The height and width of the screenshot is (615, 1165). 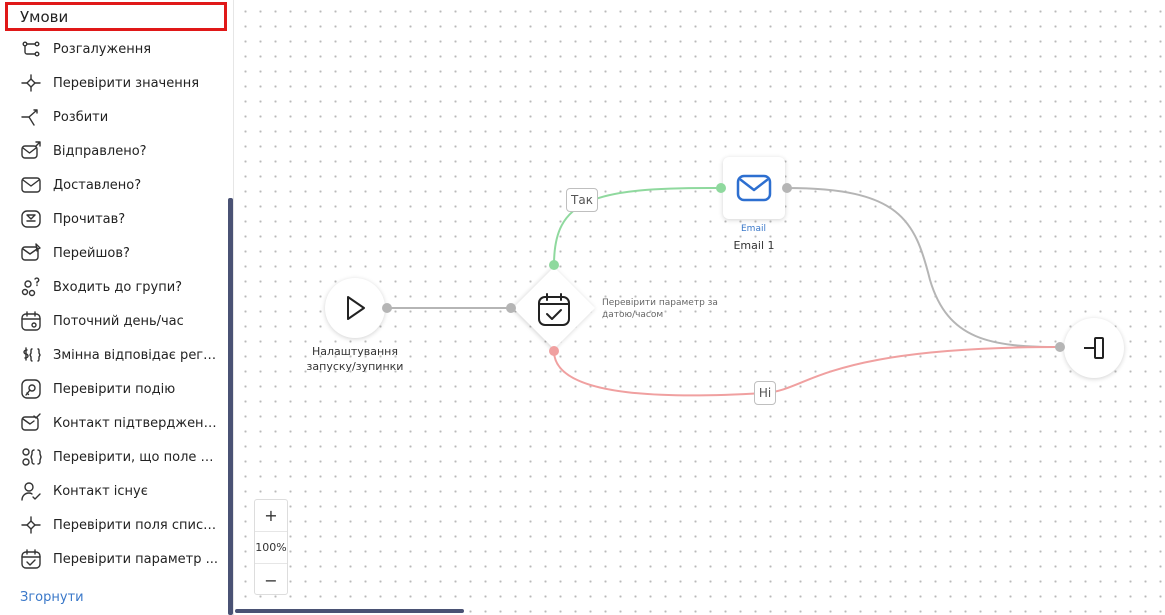 What do you see at coordinates (787, 188) in the screenshot?
I see `email-output-port` at bounding box center [787, 188].